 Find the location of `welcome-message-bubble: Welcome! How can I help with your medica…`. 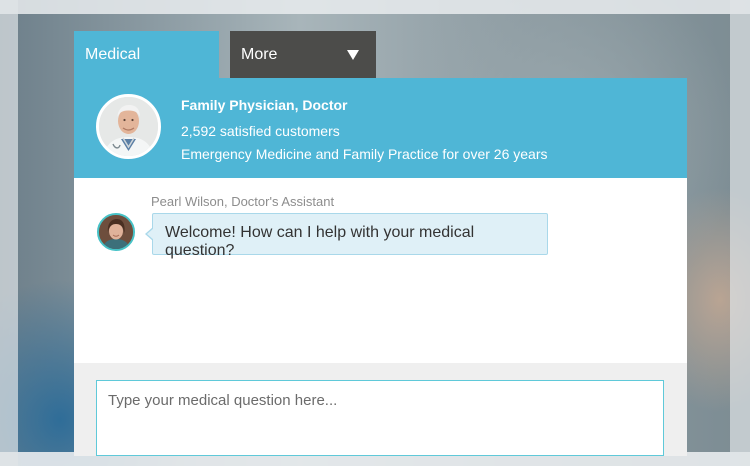

welcome-message-bubble: Welcome! How can I help with your medica… is located at coordinates (346, 236).